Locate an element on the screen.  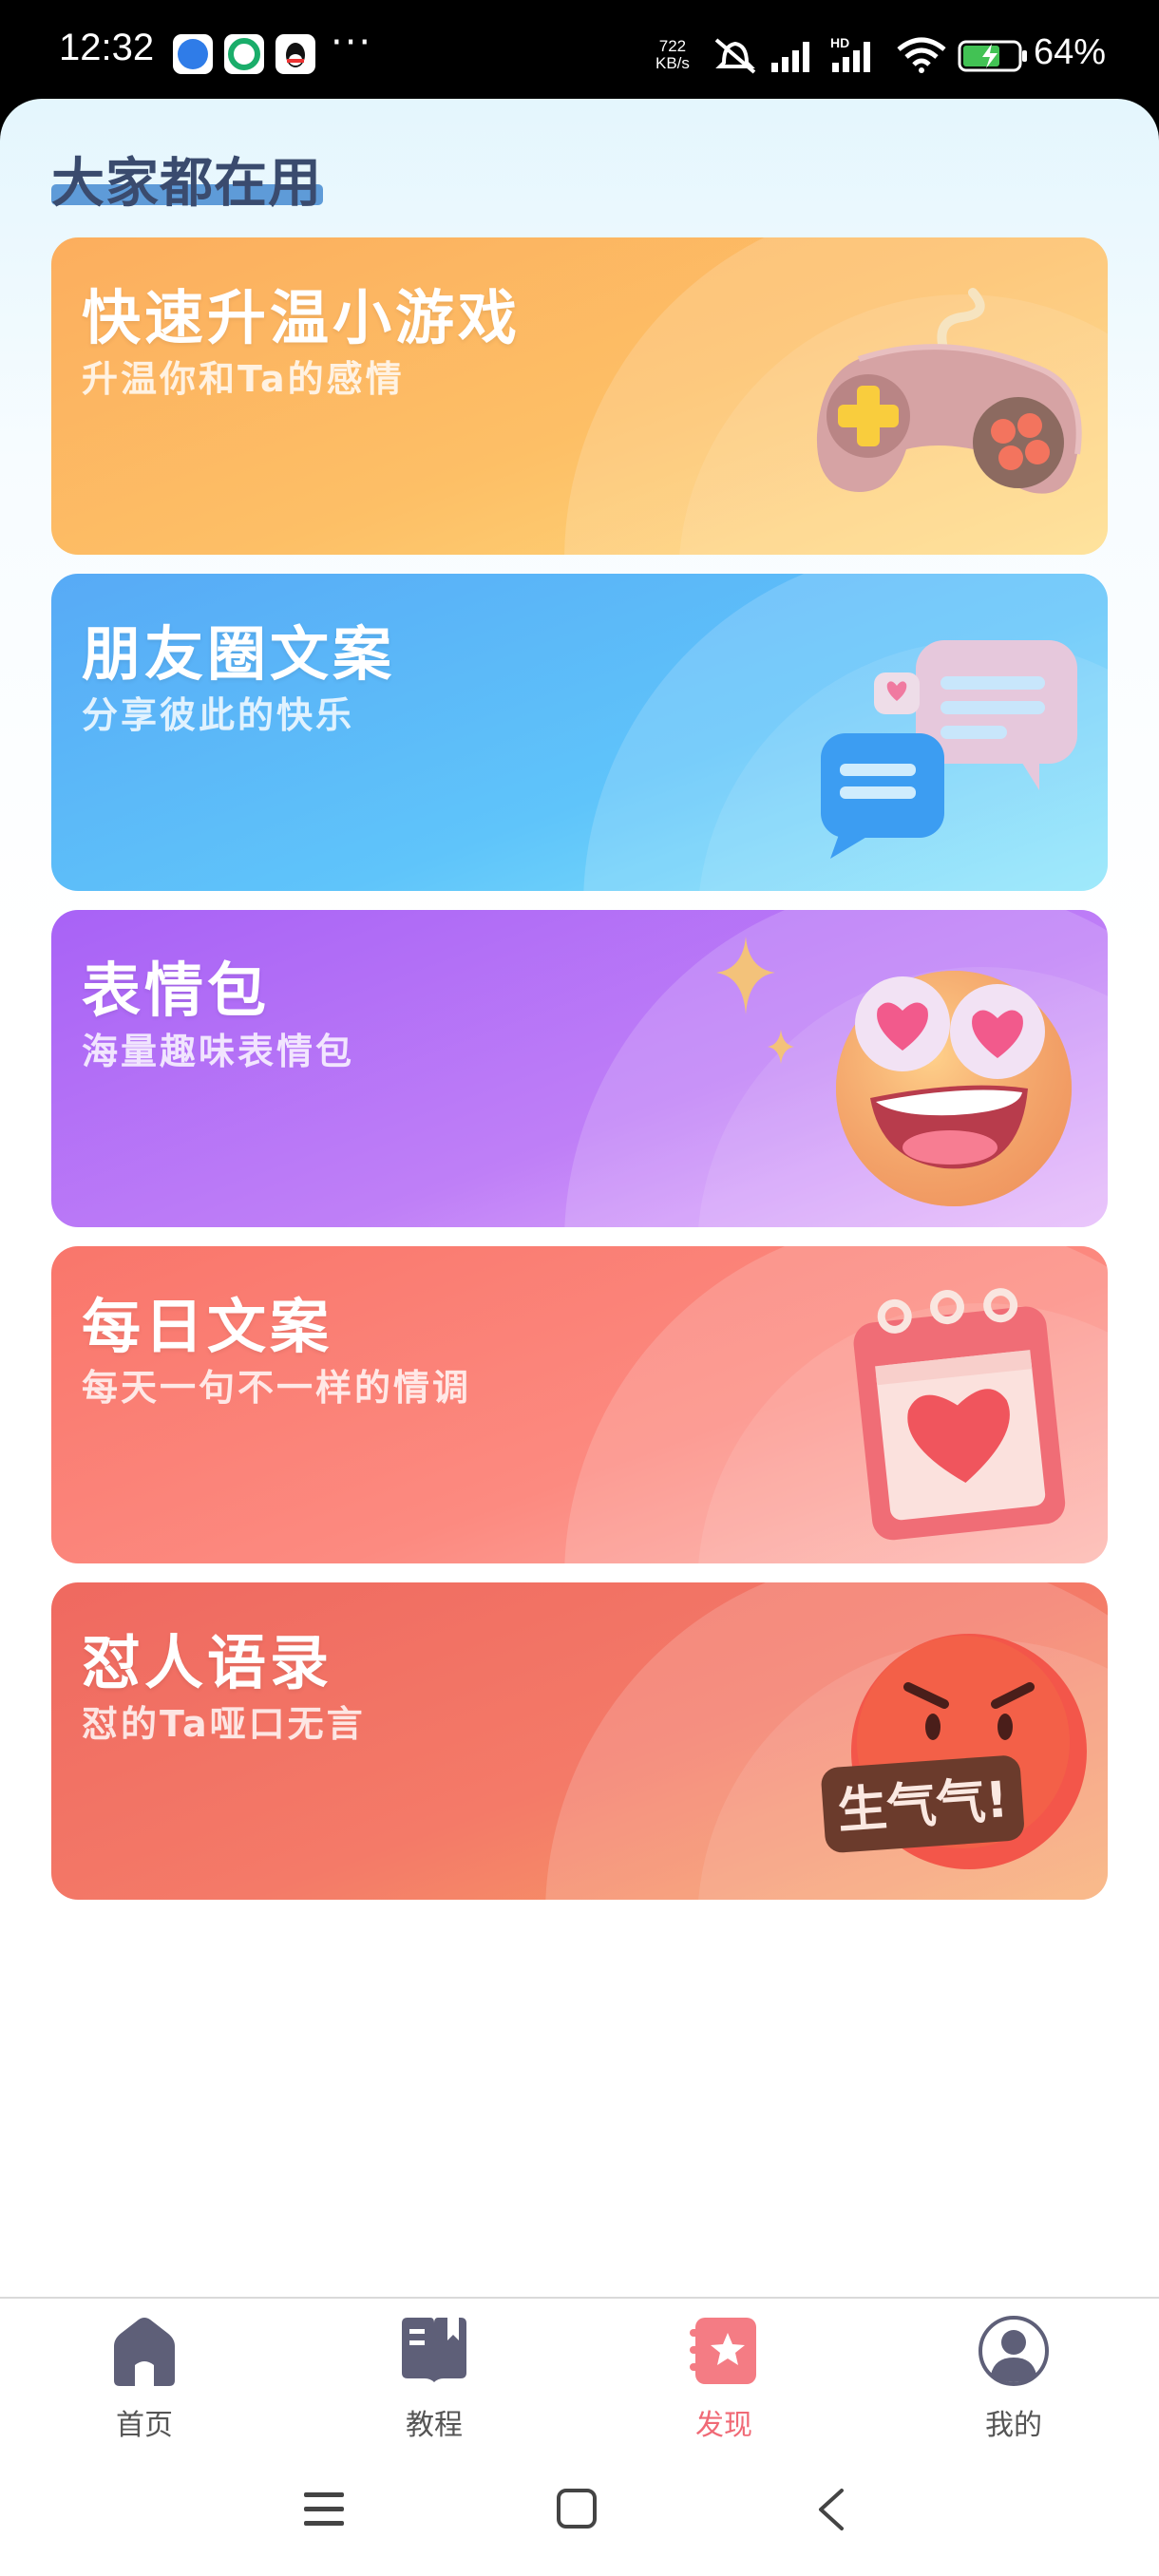
wifi-icon is located at coordinates (921, 55).